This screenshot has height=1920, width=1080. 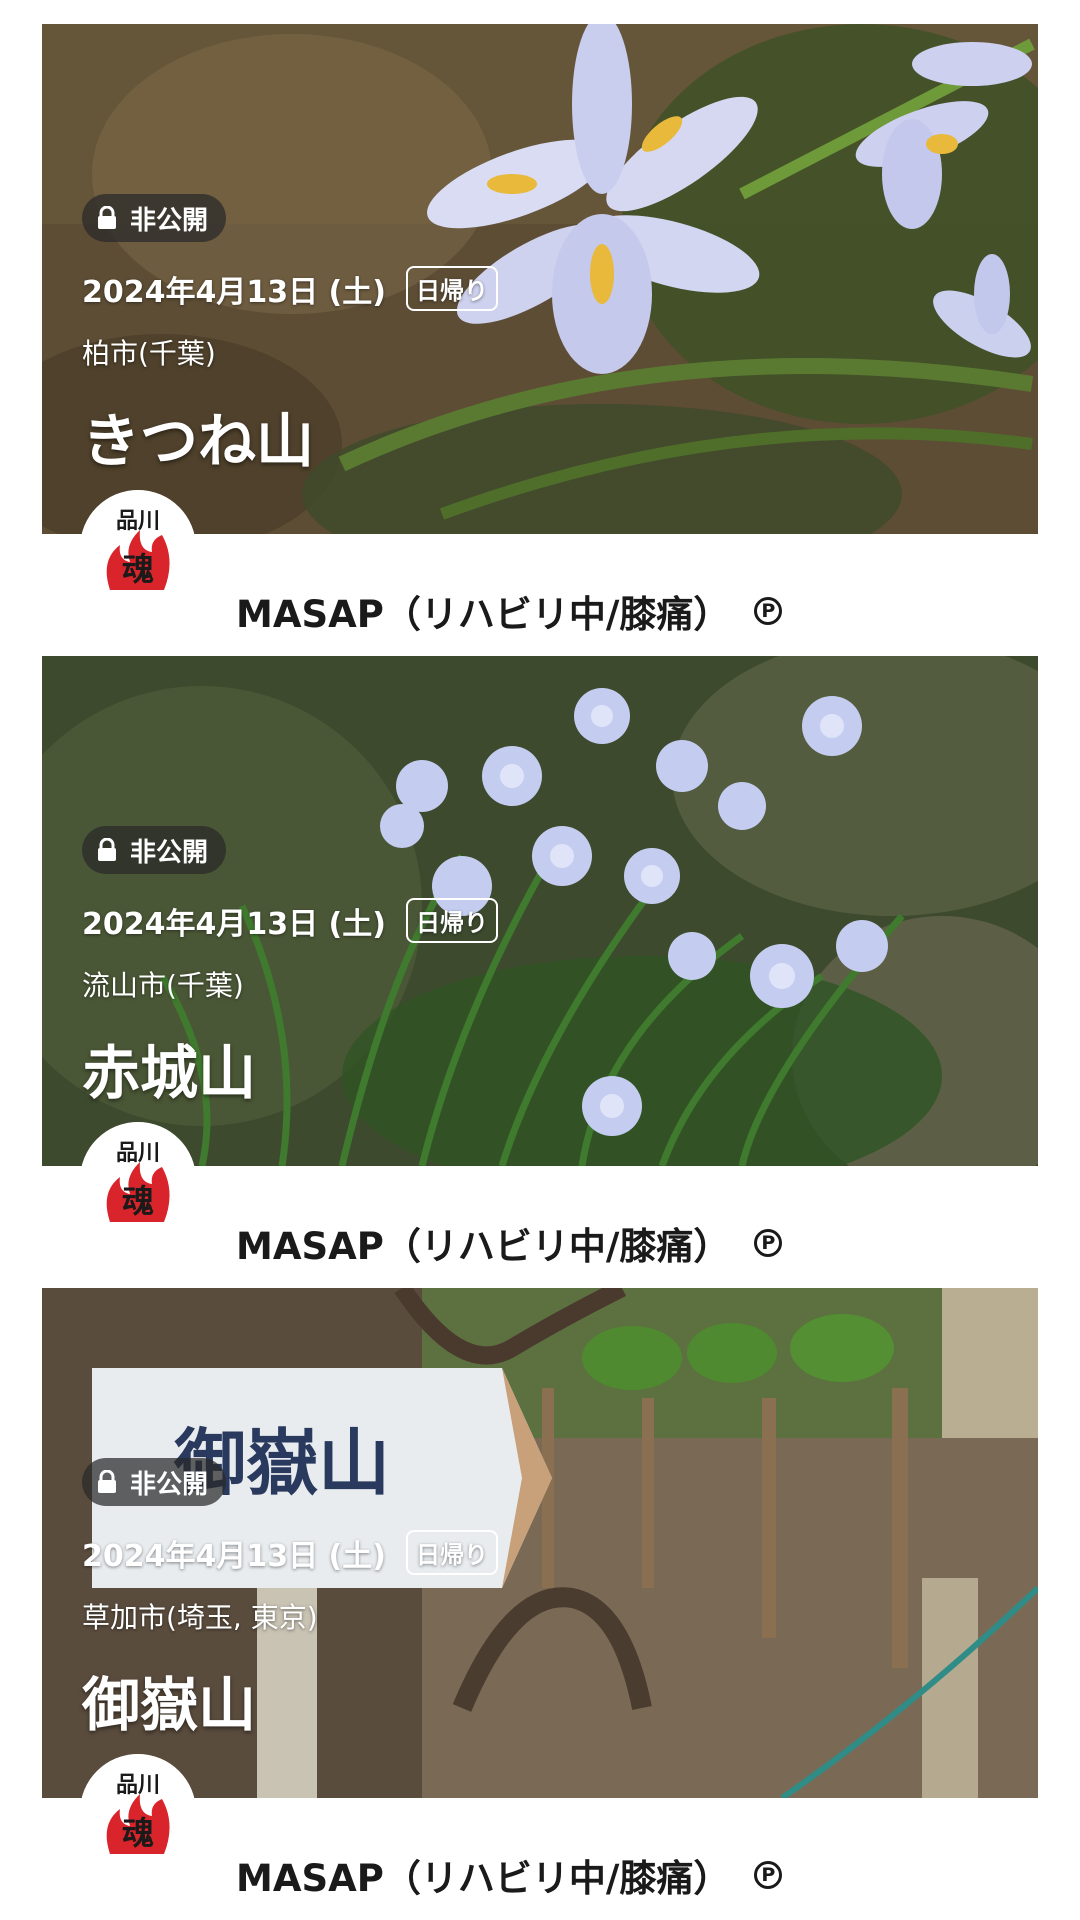 What do you see at coordinates (198, 441) in the screenshot?
I see `mountain-title: きつね山` at bounding box center [198, 441].